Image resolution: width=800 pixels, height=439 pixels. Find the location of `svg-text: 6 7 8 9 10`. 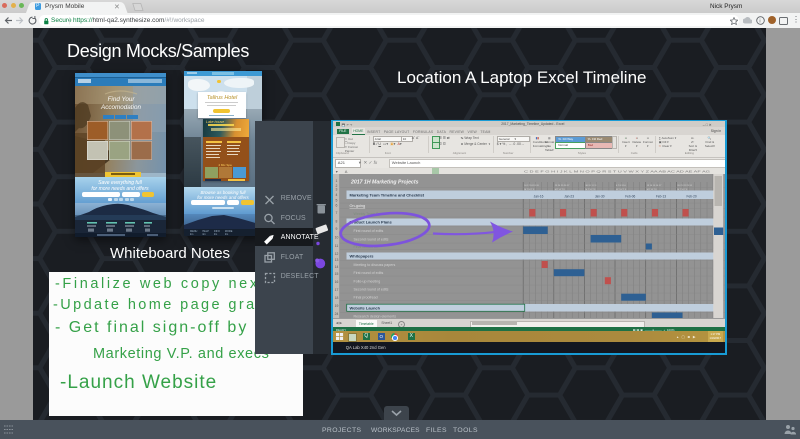

svg-text: 6 7 8 9 10 is located at coordinates (621, 186).